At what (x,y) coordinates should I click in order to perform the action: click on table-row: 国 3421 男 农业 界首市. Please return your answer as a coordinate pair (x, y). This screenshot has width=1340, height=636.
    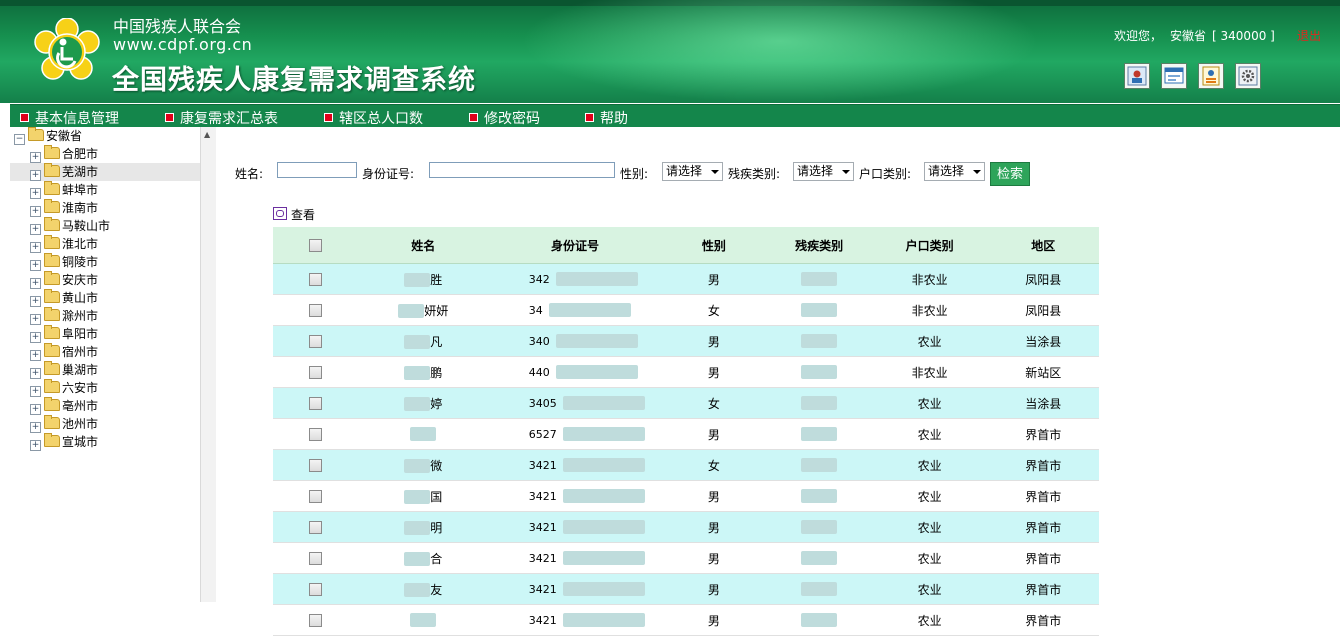
    Looking at the image, I should click on (686, 496).